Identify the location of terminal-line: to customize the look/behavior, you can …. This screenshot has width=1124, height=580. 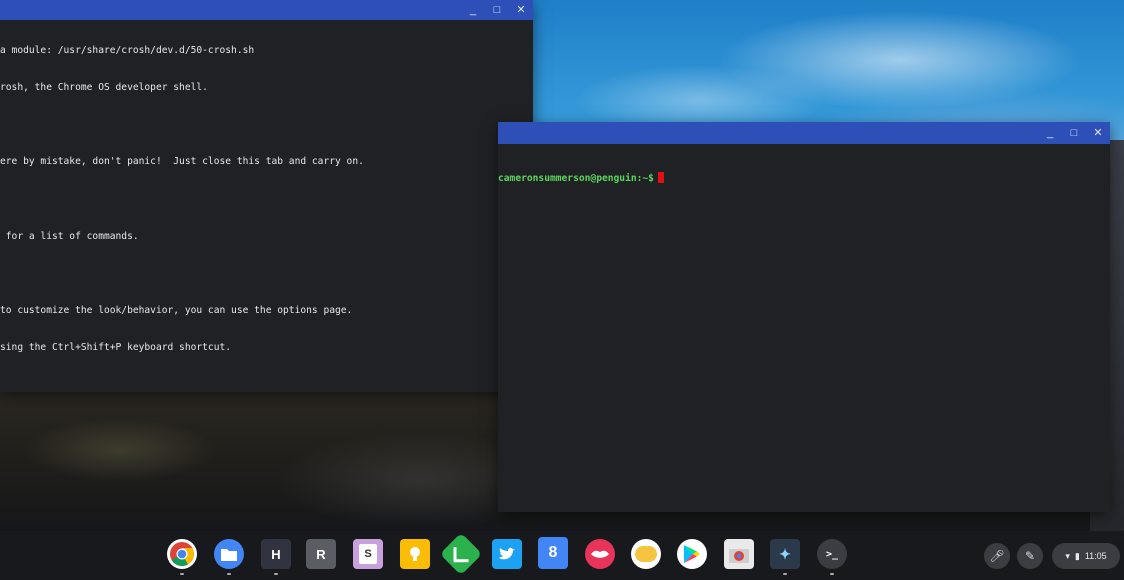
(176, 311).